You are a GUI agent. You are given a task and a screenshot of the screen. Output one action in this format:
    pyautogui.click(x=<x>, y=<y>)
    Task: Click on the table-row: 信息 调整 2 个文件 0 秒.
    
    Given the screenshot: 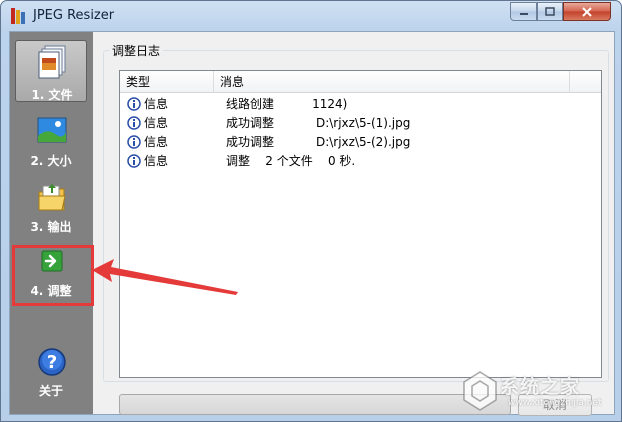 What is the action you would take?
    pyautogui.click(x=360, y=161)
    